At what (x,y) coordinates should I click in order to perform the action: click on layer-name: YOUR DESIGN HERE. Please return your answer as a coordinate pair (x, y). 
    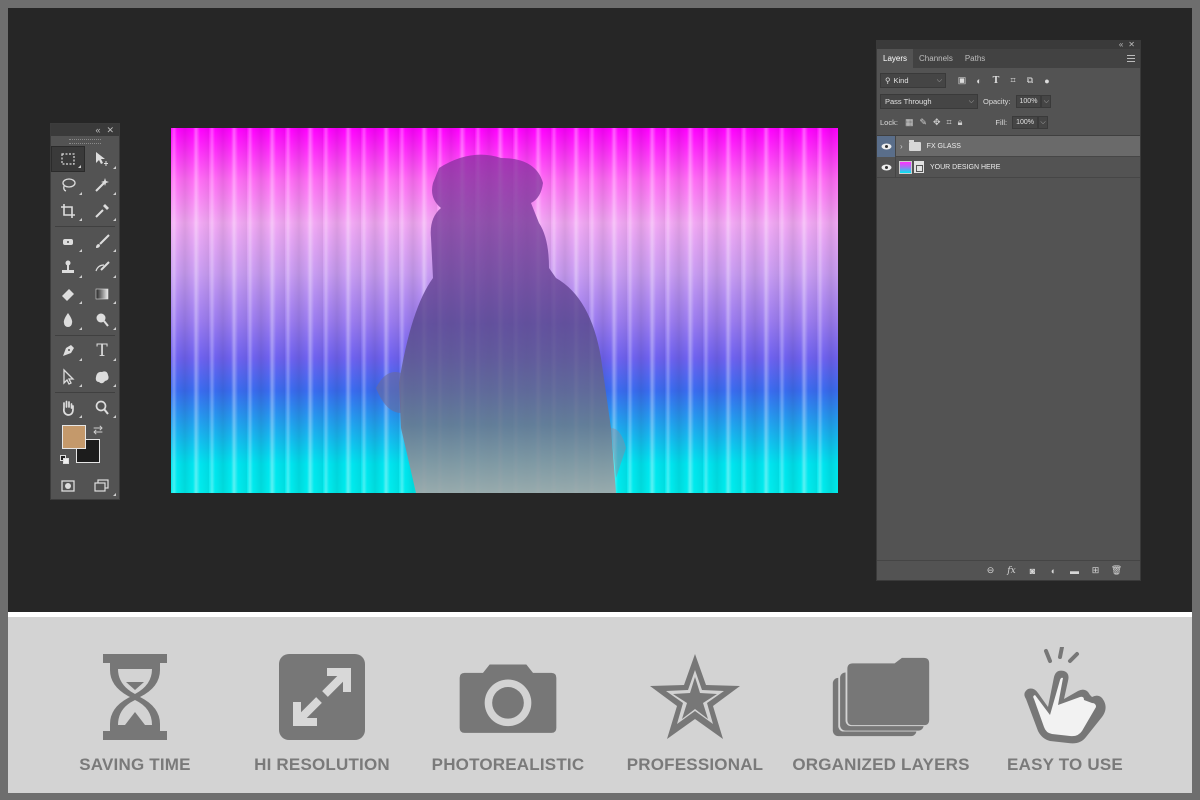
    Looking at the image, I should click on (965, 167).